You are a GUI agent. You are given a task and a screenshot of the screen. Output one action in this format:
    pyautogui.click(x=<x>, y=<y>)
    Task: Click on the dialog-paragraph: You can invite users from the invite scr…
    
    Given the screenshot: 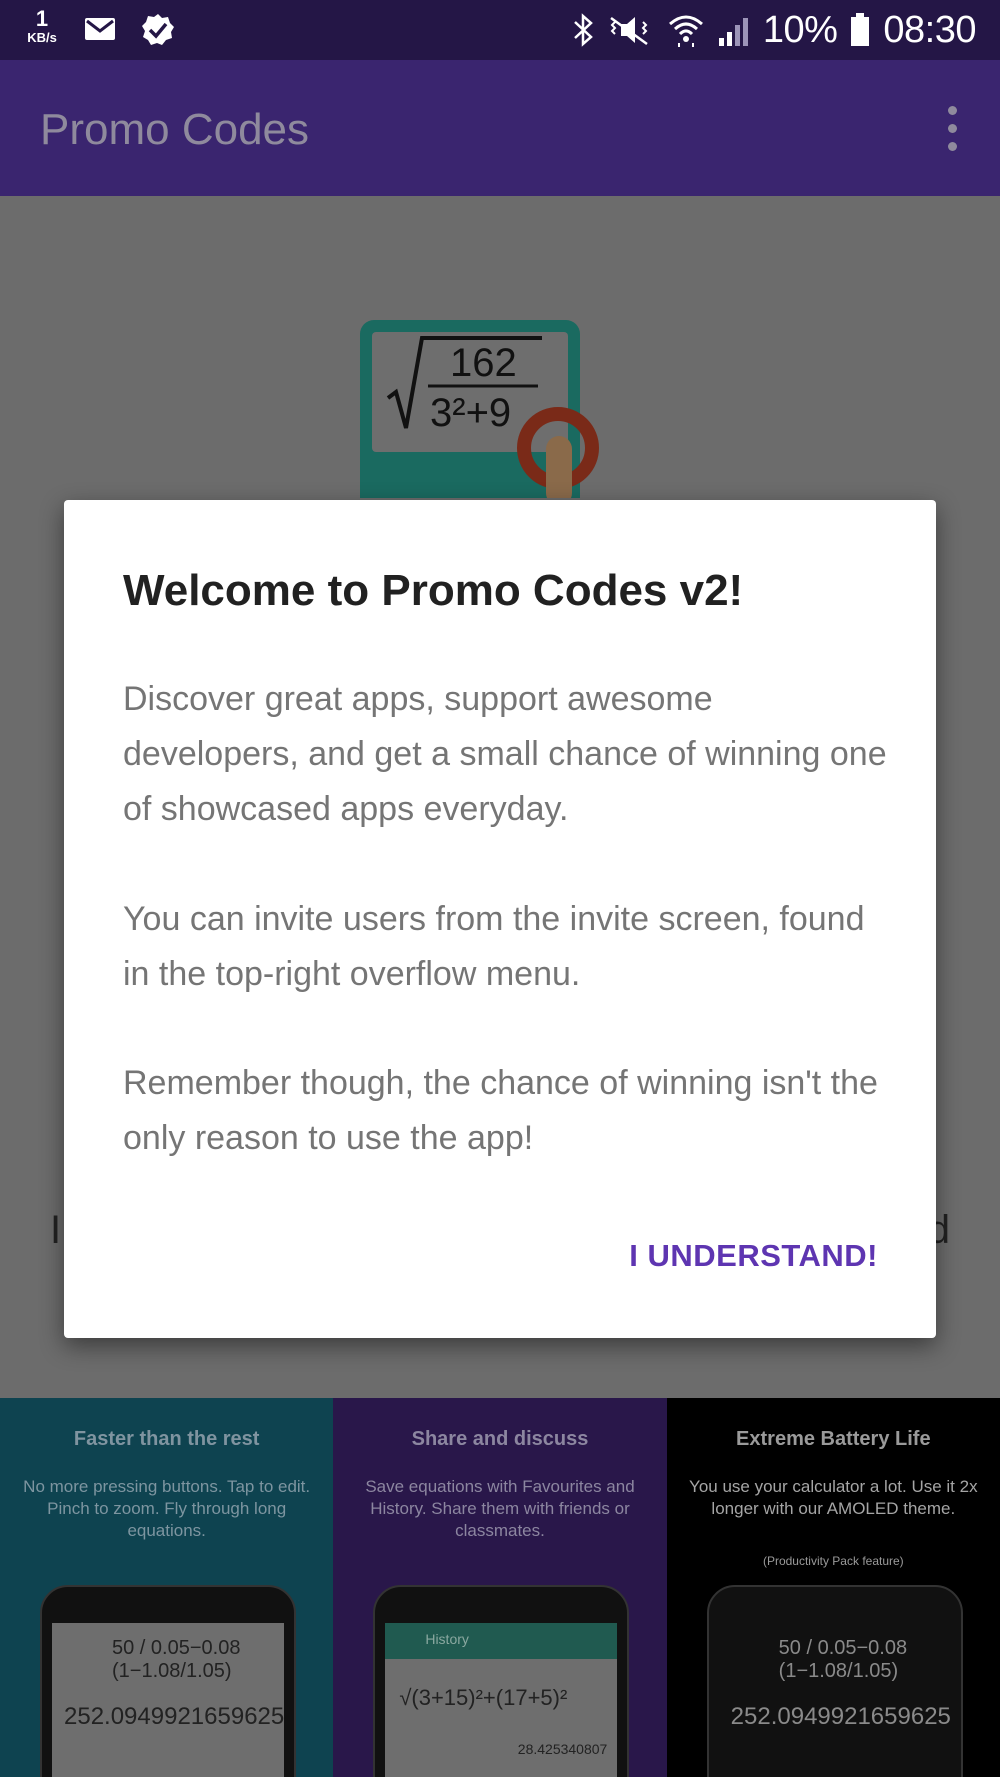 What is the action you would take?
    pyautogui.click(x=494, y=946)
    